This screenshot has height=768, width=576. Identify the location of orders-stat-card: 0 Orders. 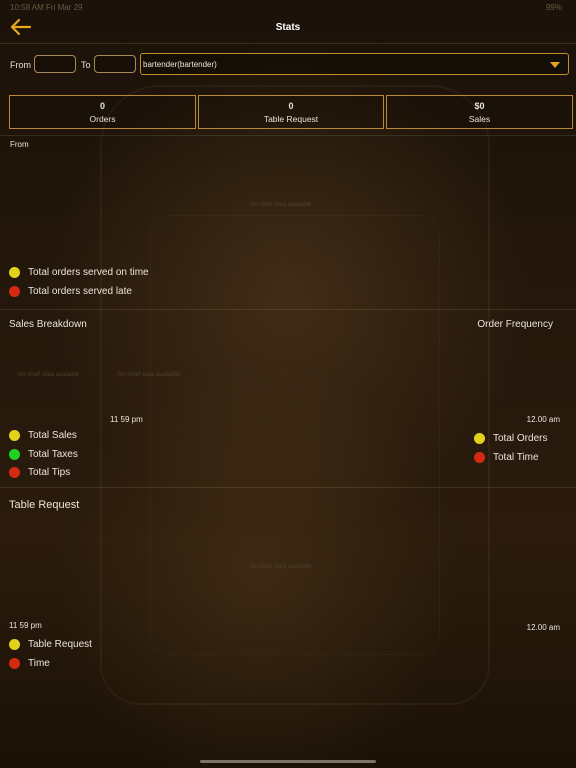
(102, 112).